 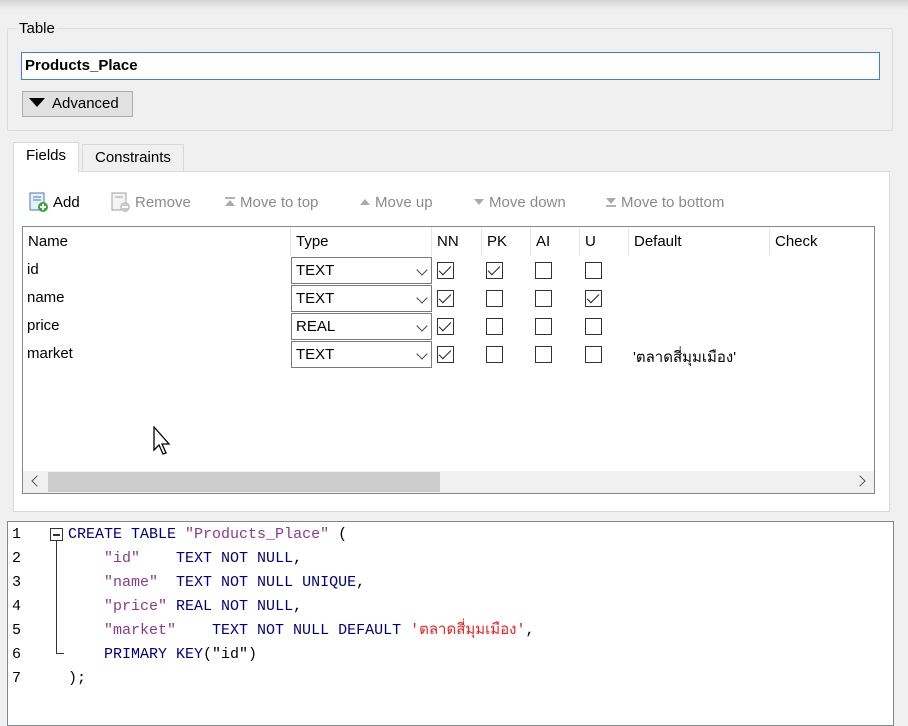 I want to click on move-down-button: Move down, so click(x=519, y=202).